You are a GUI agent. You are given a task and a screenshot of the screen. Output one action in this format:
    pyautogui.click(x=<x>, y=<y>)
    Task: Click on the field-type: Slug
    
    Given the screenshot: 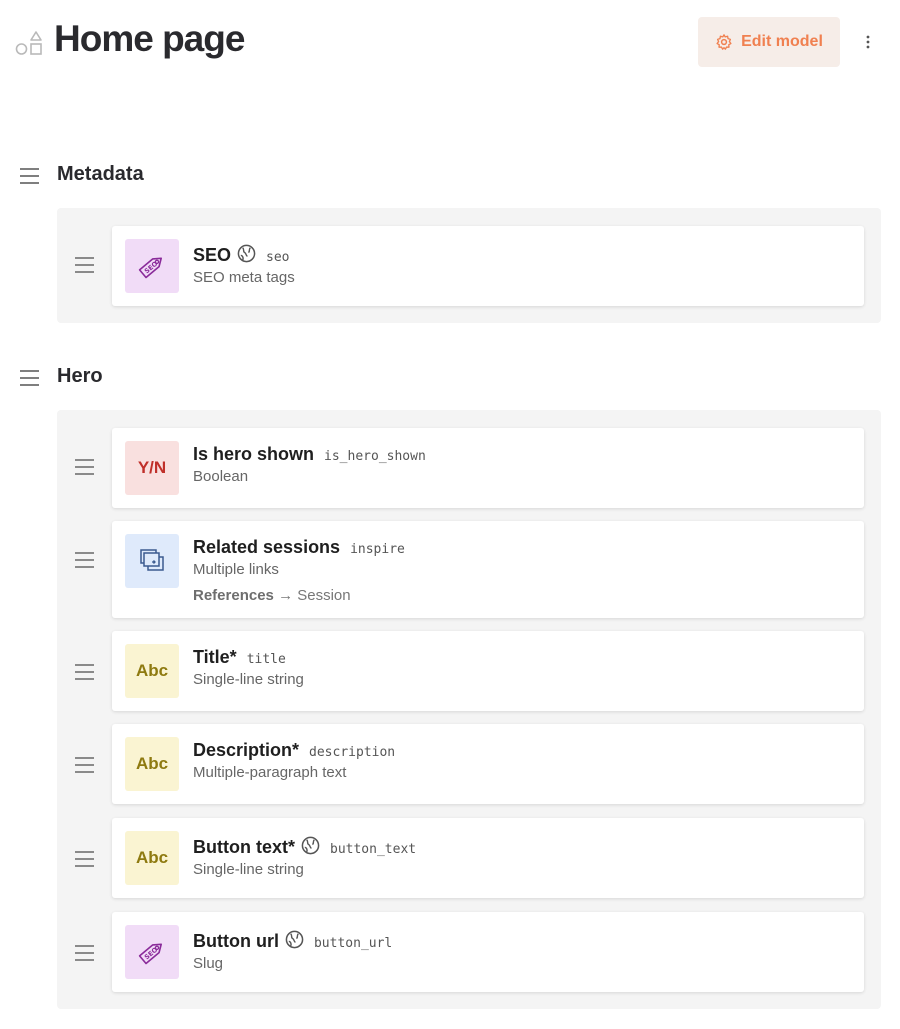 What is the action you would take?
    pyautogui.click(x=208, y=963)
    